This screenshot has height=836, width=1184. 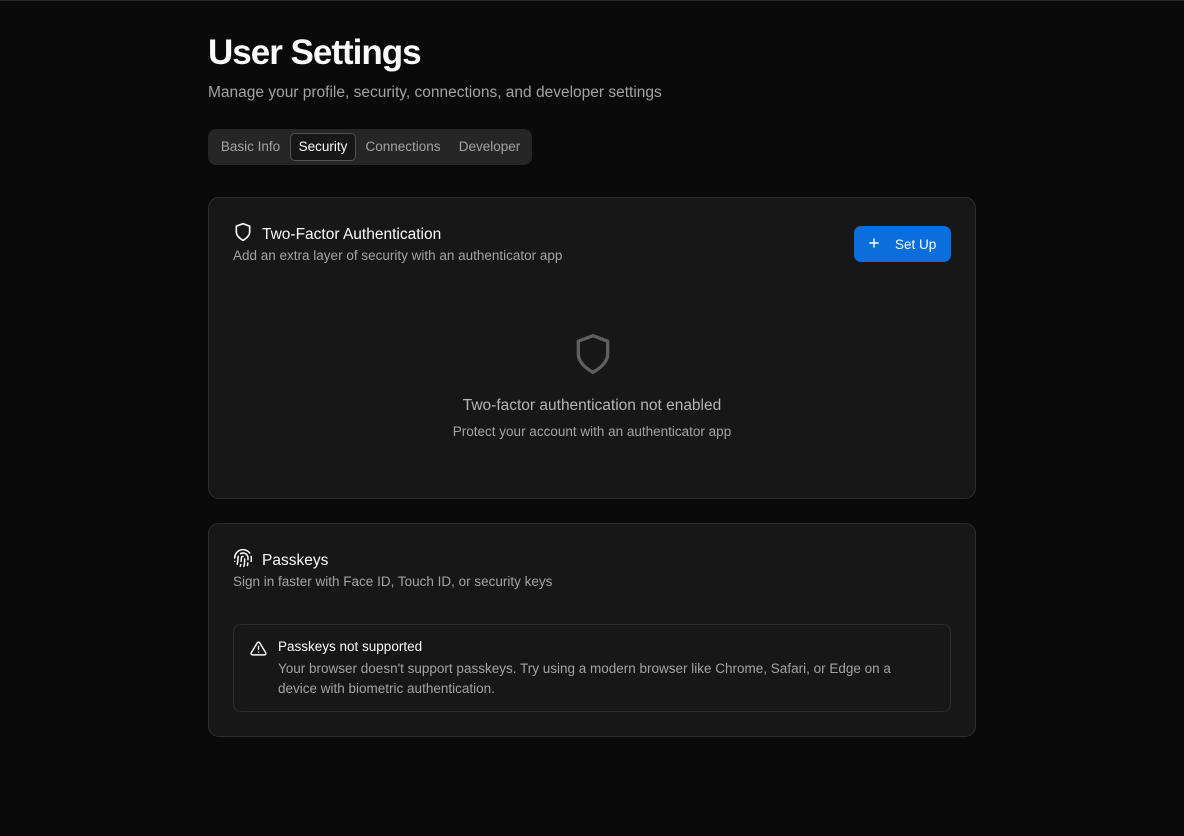 I want to click on tab-connections: Connections, so click(x=403, y=147).